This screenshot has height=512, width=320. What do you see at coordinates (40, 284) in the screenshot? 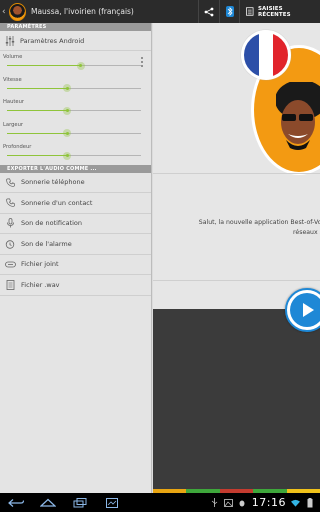
I see `export-item-label: Fichier .wav` at bounding box center [40, 284].